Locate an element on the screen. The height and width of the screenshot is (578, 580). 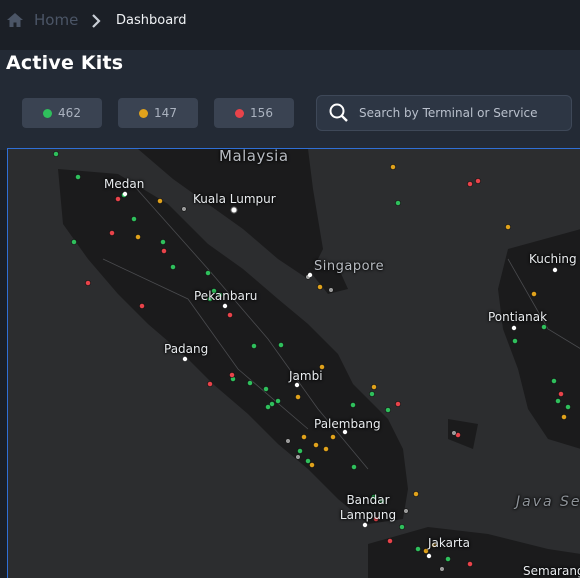
map-label-palembang: Palembang is located at coordinates (347, 424).